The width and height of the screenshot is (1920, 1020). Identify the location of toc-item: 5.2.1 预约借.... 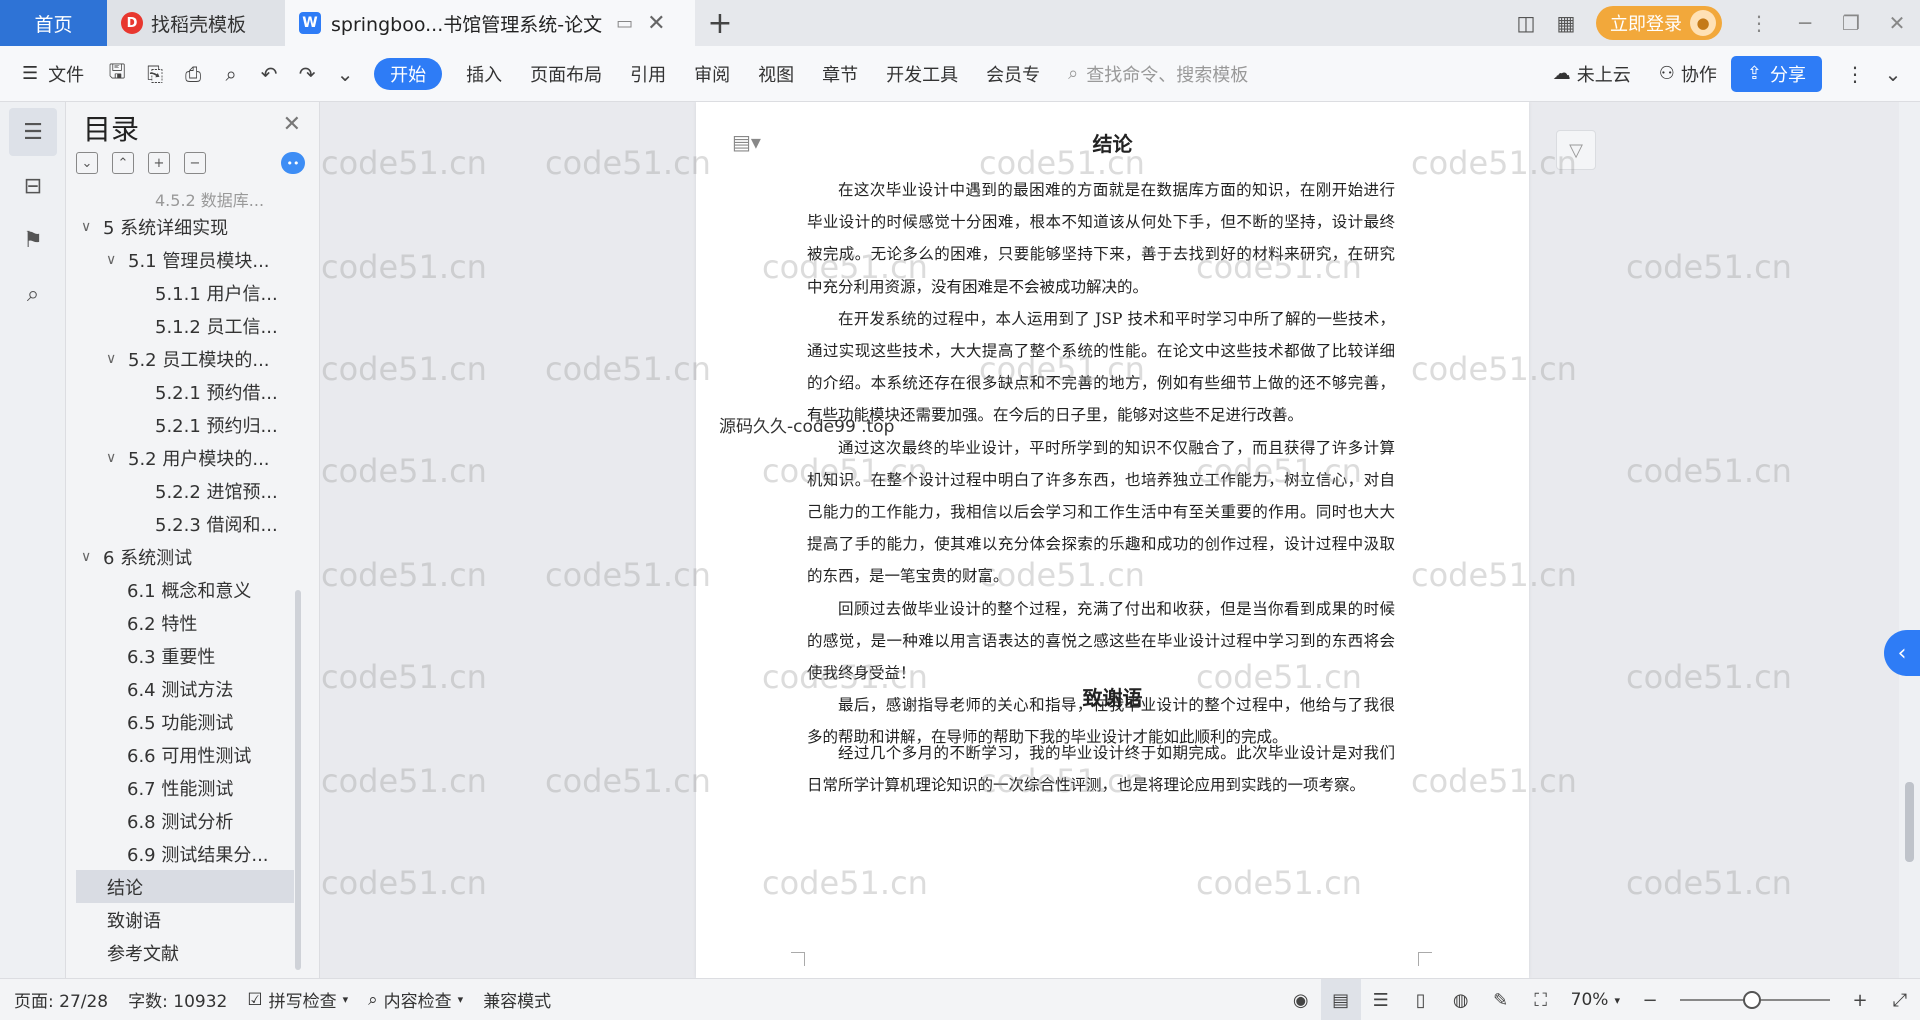
(186, 391).